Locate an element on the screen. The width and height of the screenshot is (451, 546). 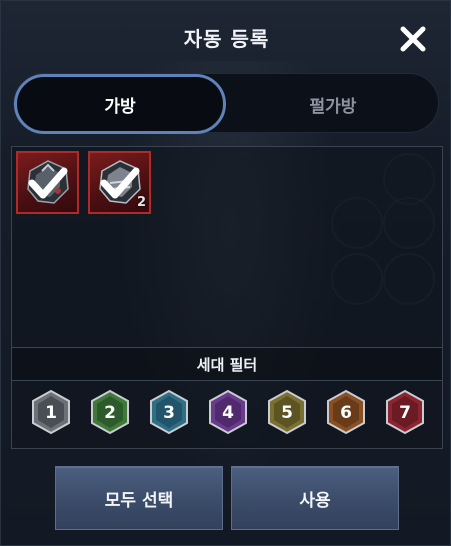
generation-filter-4: 4 is located at coordinates (228, 412).